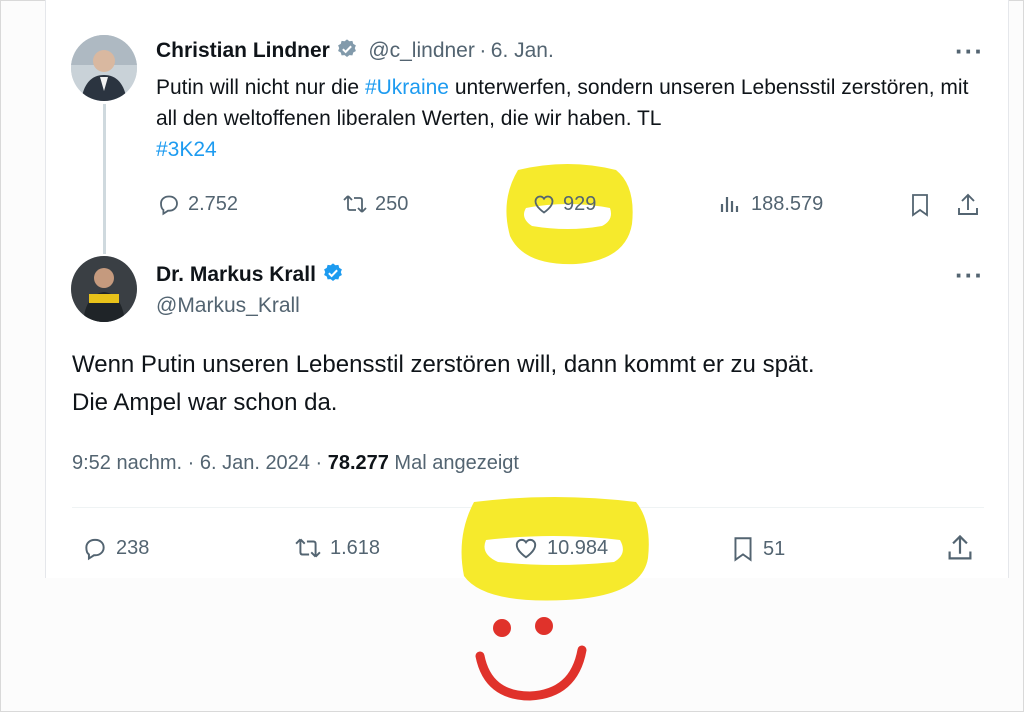  I want to click on tweet1-reply-button: 2.752, so click(197, 204).